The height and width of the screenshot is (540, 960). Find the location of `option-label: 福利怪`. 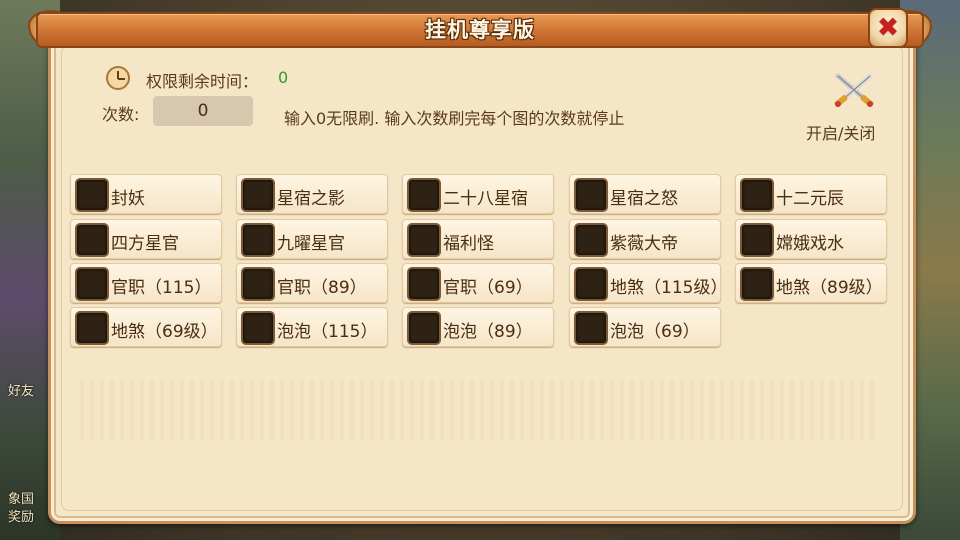

option-label: 福利怪 is located at coordinates (468, 244).